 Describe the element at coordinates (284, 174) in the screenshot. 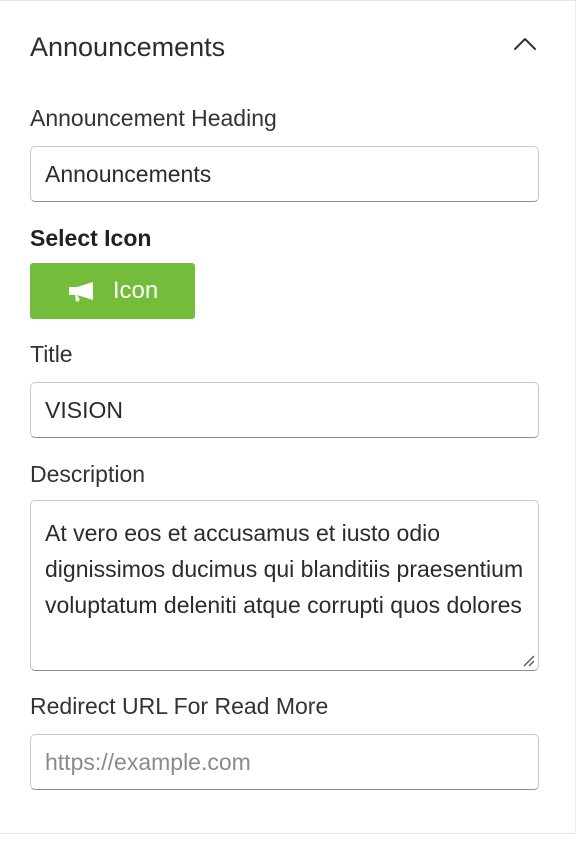

I see `heading-input` at that location.